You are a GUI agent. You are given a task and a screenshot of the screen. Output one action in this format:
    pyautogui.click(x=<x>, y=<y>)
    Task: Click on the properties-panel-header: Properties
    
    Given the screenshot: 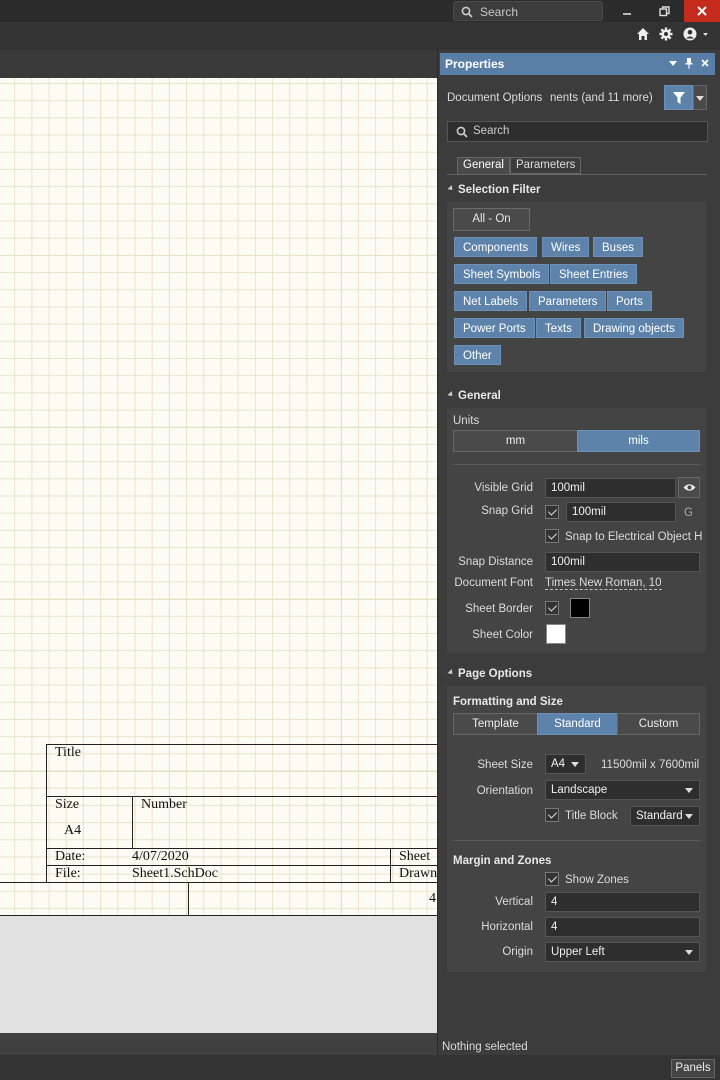 What is the action you would take?
    pyautogui.click(x=577, y=64)
    